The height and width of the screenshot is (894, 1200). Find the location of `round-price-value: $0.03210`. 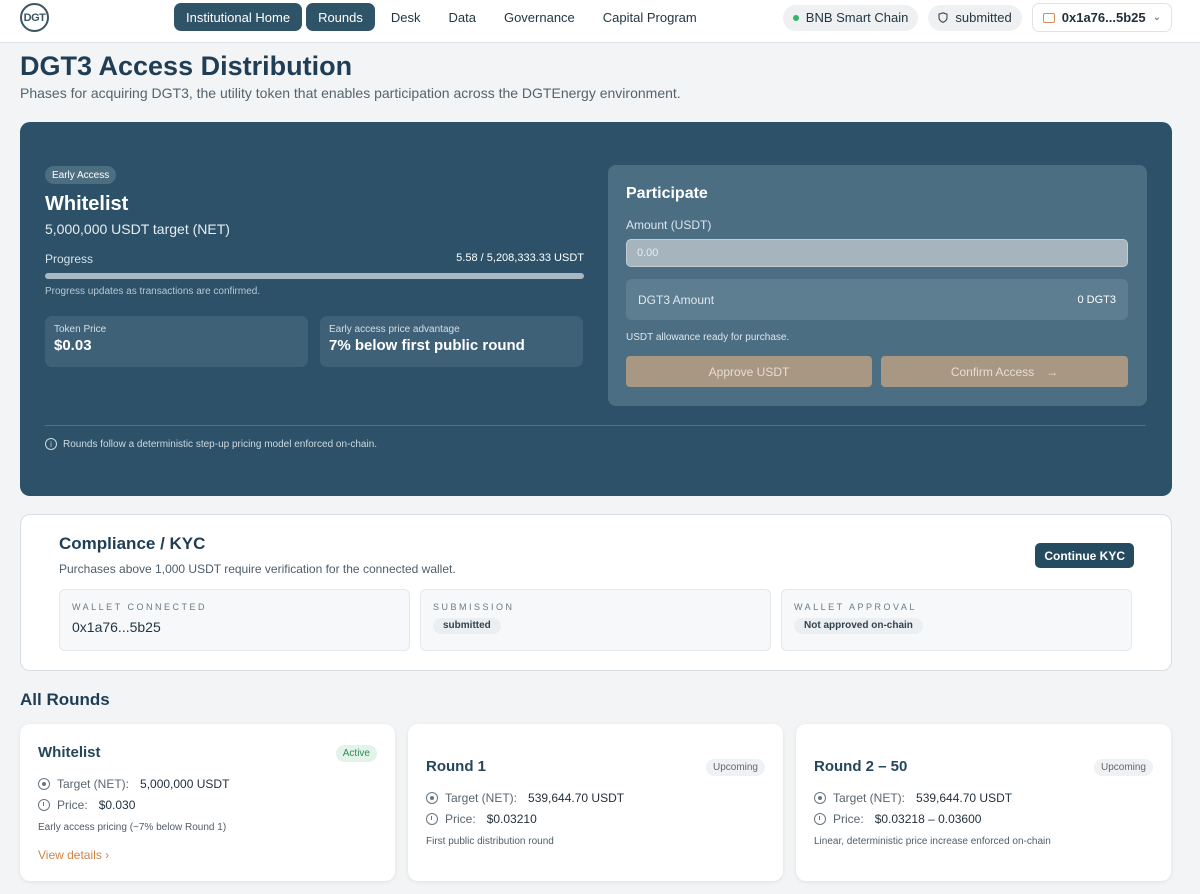

round-price-value: $0.03210 is located at coordinates (511, 819).